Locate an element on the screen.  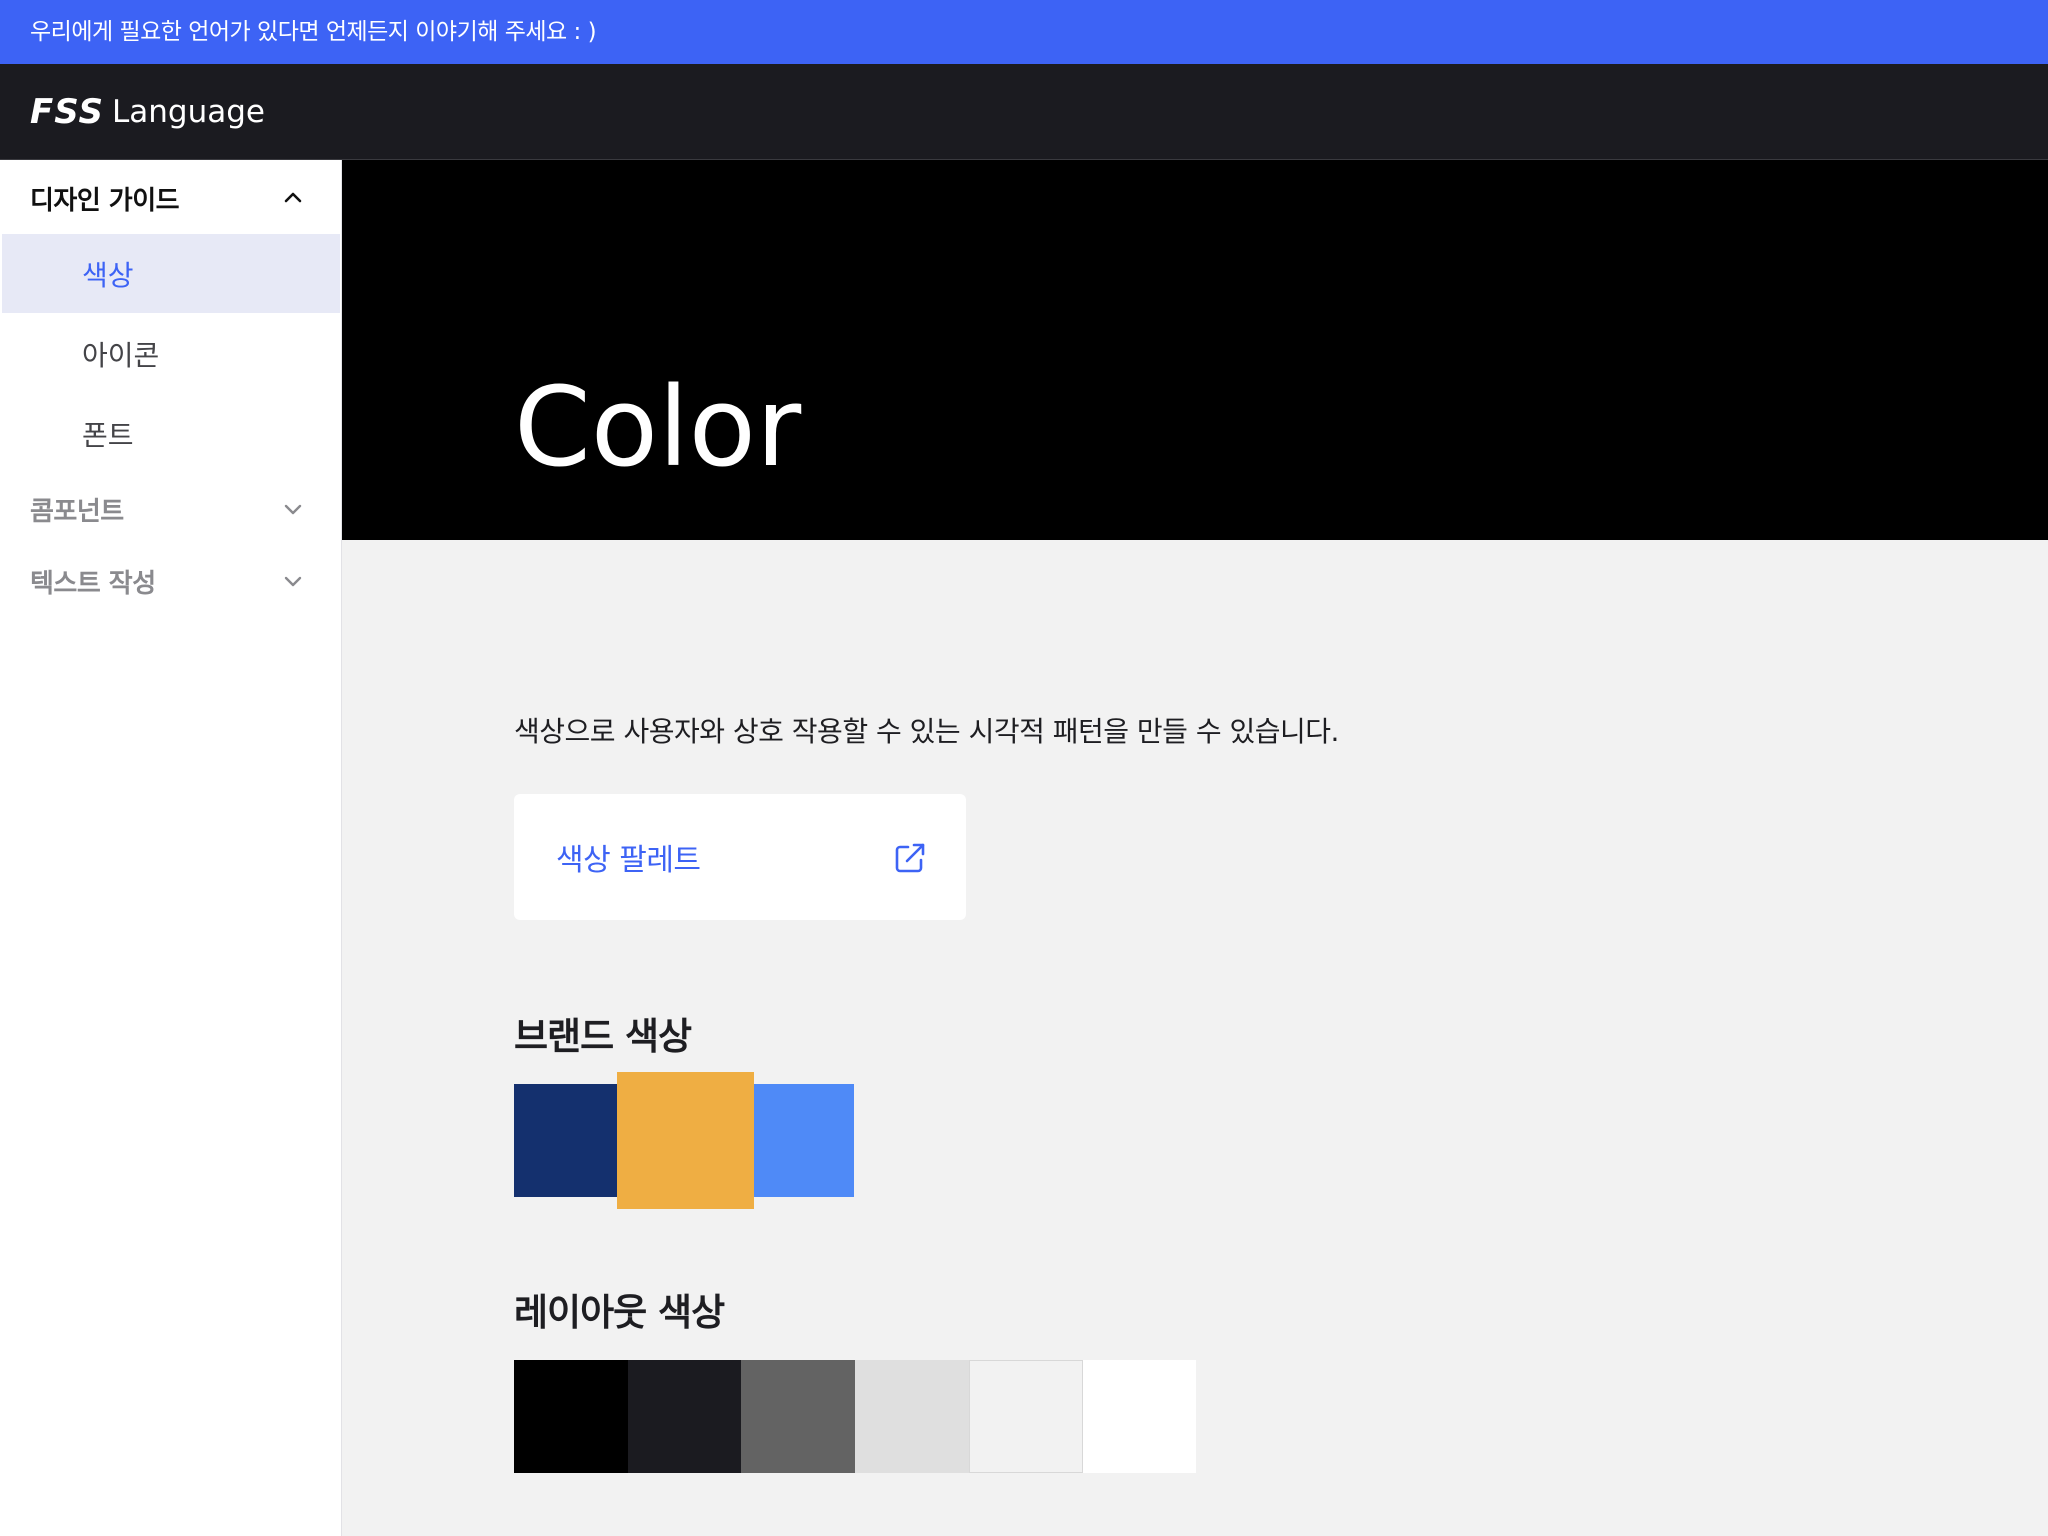
sidebar-item-icon: 아이콘 is located at coordinates (171, 353).